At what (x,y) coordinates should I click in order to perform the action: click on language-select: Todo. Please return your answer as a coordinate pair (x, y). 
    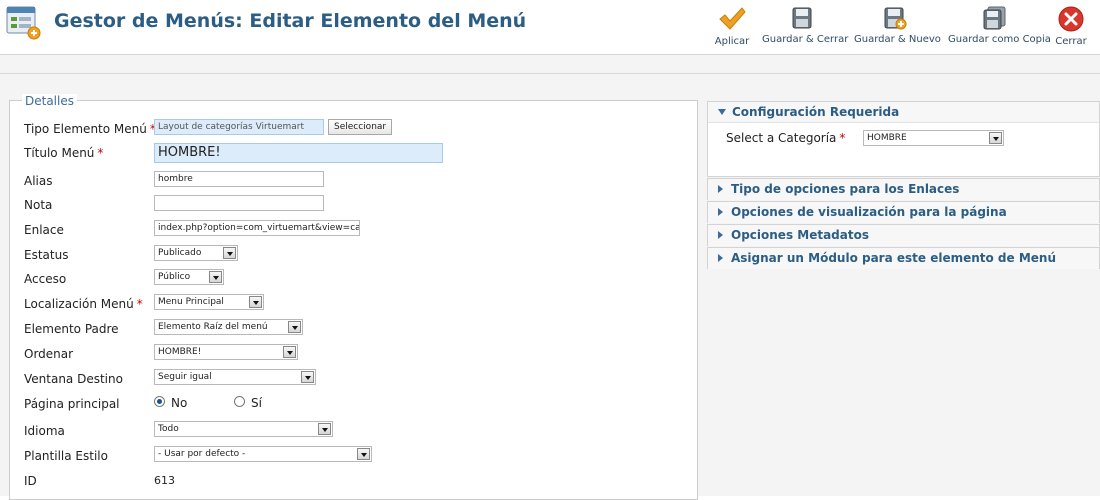
    Looking at the image, I should click on (243, 429).